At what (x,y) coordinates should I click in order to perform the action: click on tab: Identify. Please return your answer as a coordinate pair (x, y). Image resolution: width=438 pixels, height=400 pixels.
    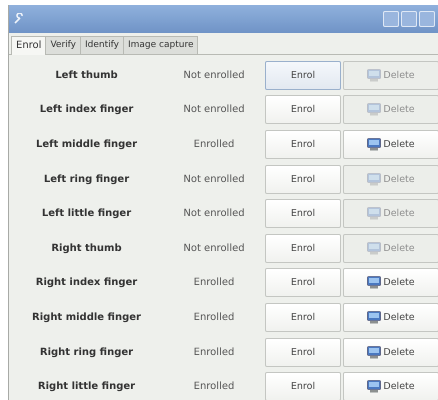
    Looking at the image, I should click on (102, 45).